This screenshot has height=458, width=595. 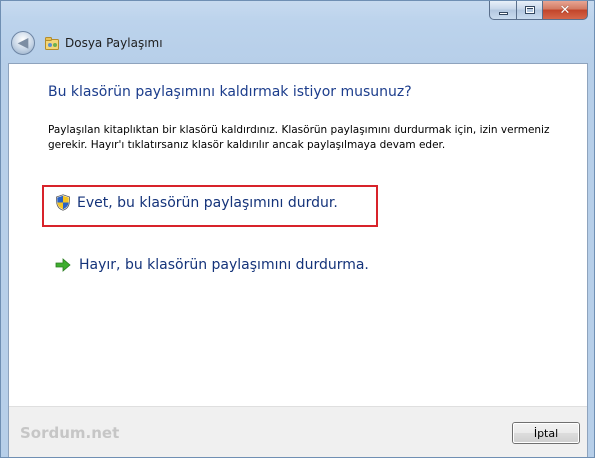 I want to click on option-keep-sharing: Hayır, bu klasörün paylaşımını durdurma., so click(x=212, y=265).